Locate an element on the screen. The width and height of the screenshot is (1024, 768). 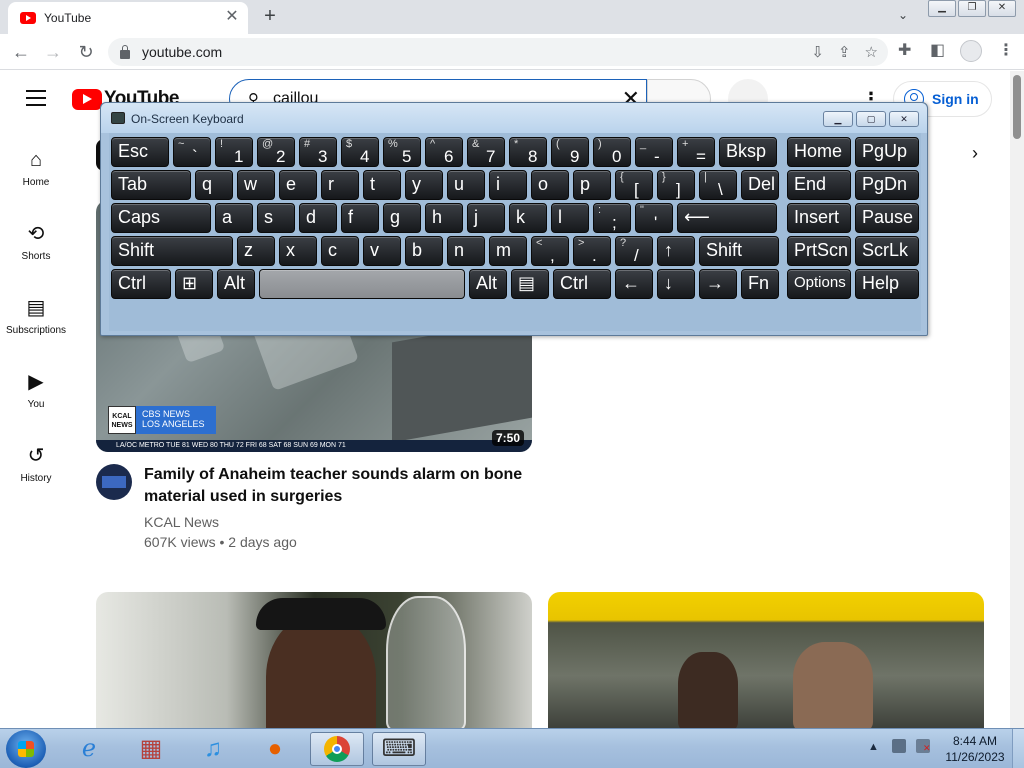
key-symbol: {[ is located at coordinates (634, 185).